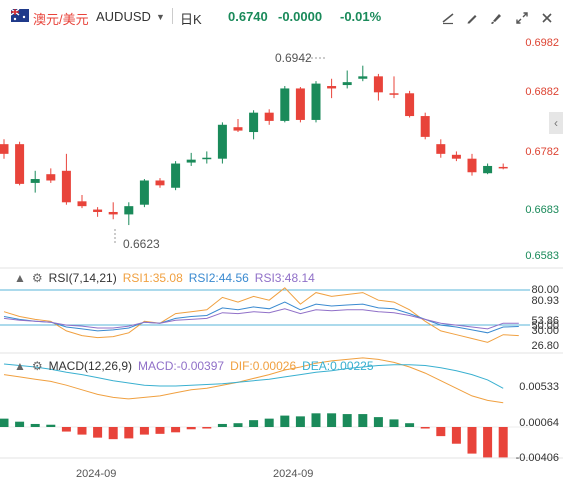  Describe the element at coordinates (539, 387) in the screenshot. I see `macd-axis-label: 0.00533` at that location.